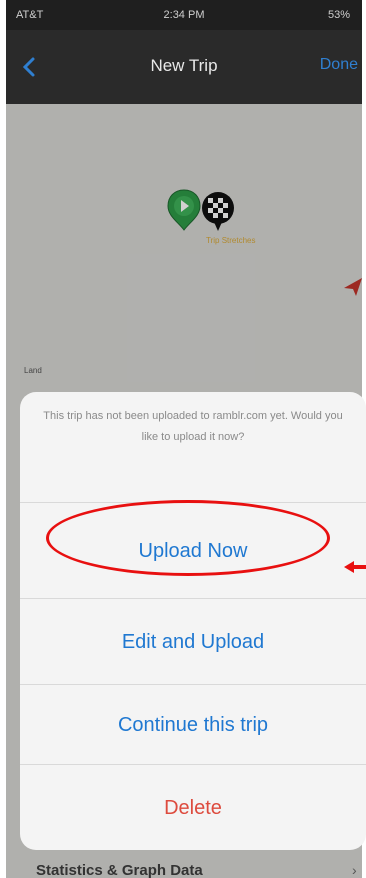  What do you see at coordinates (355, 569) in the screenshot?
I see `annotation-arrow-icon` at bounding box center [355, 569].